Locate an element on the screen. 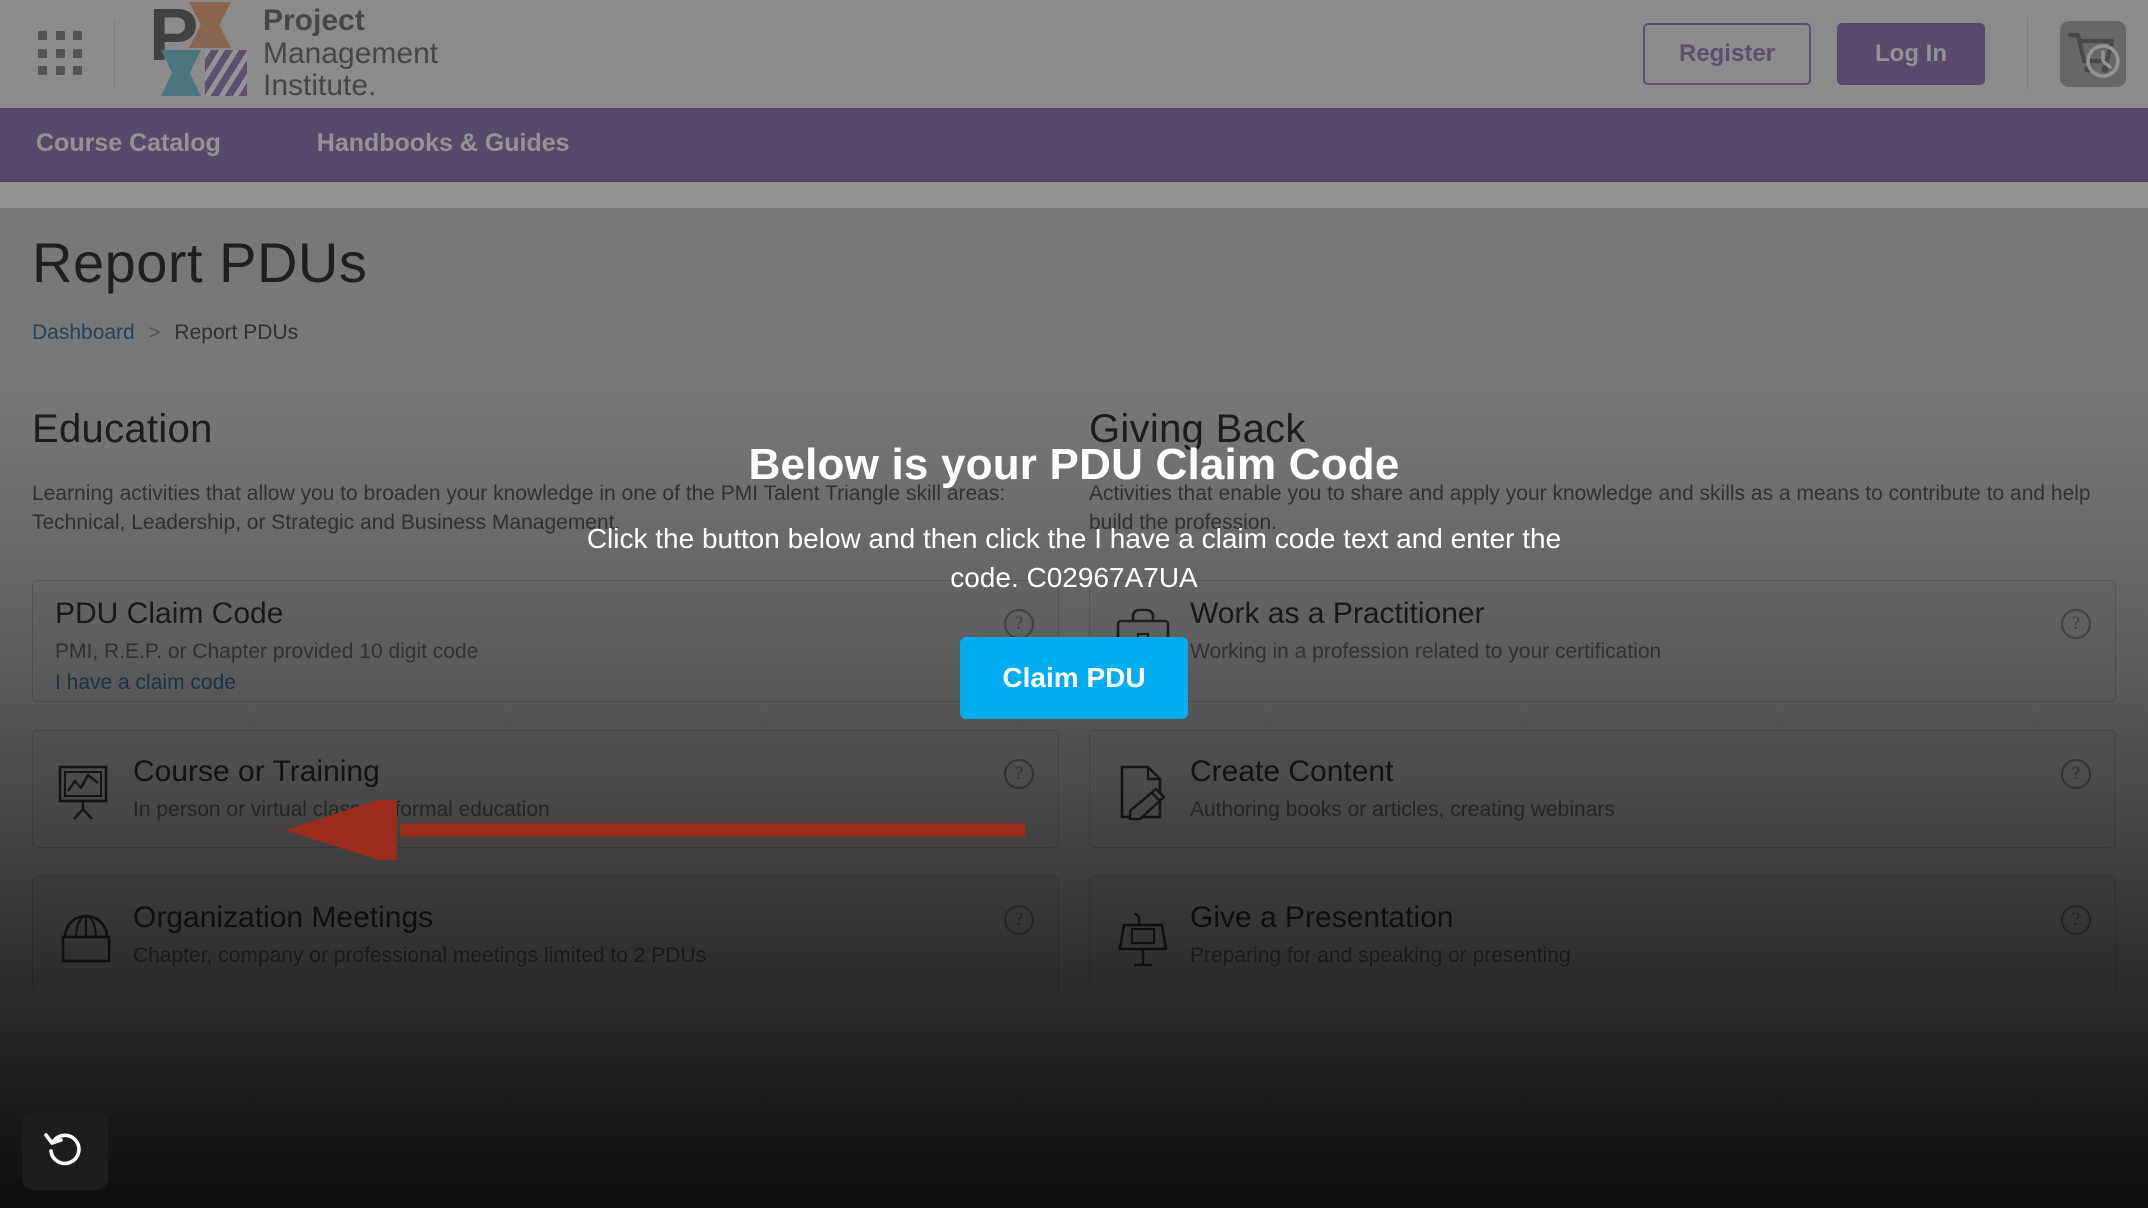  document-pencil-icon is located at coordinates (1143, 792).